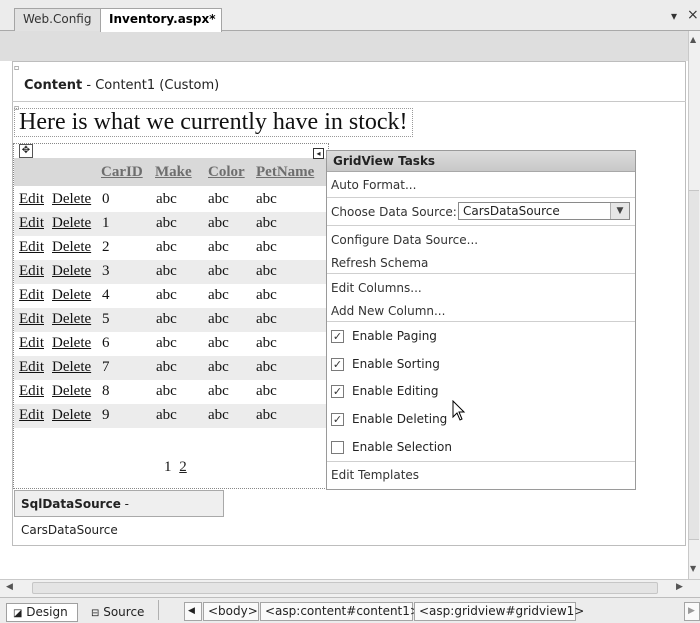 The height and width of the screenshot is (623, 700). Describe the element at coordinates (193, 611) in the screenshot. I see `breadcrumb-back-icon: ◀` at that location.